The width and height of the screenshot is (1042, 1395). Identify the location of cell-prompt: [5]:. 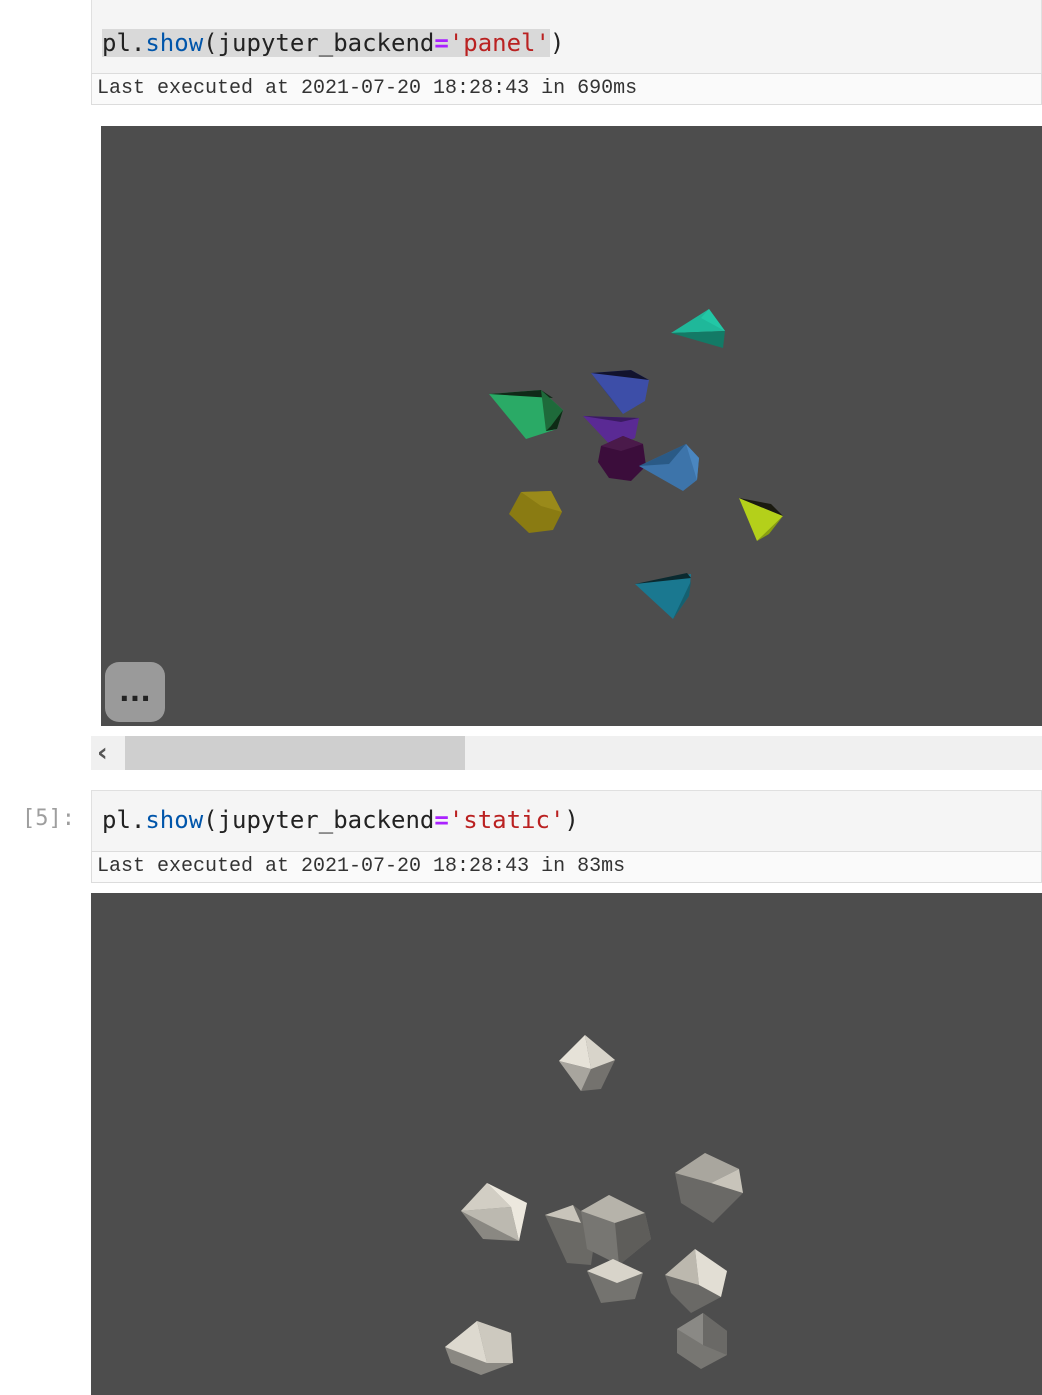
(48, 818).